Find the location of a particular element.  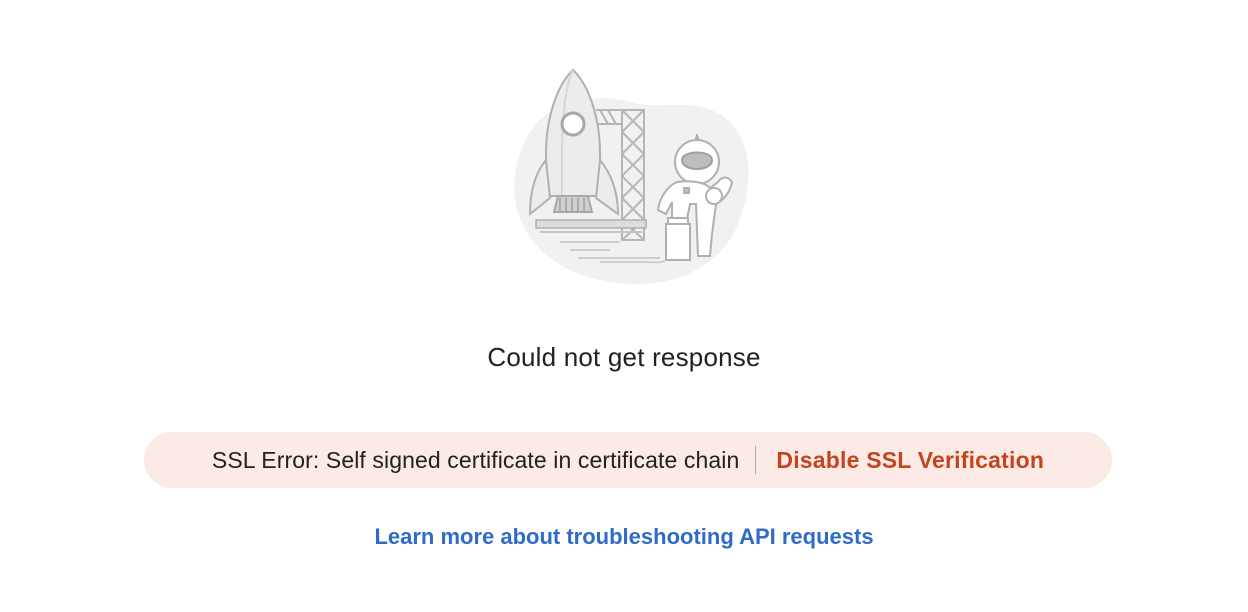

response-error-title: Could not get response is located at coordinates (624, 357).